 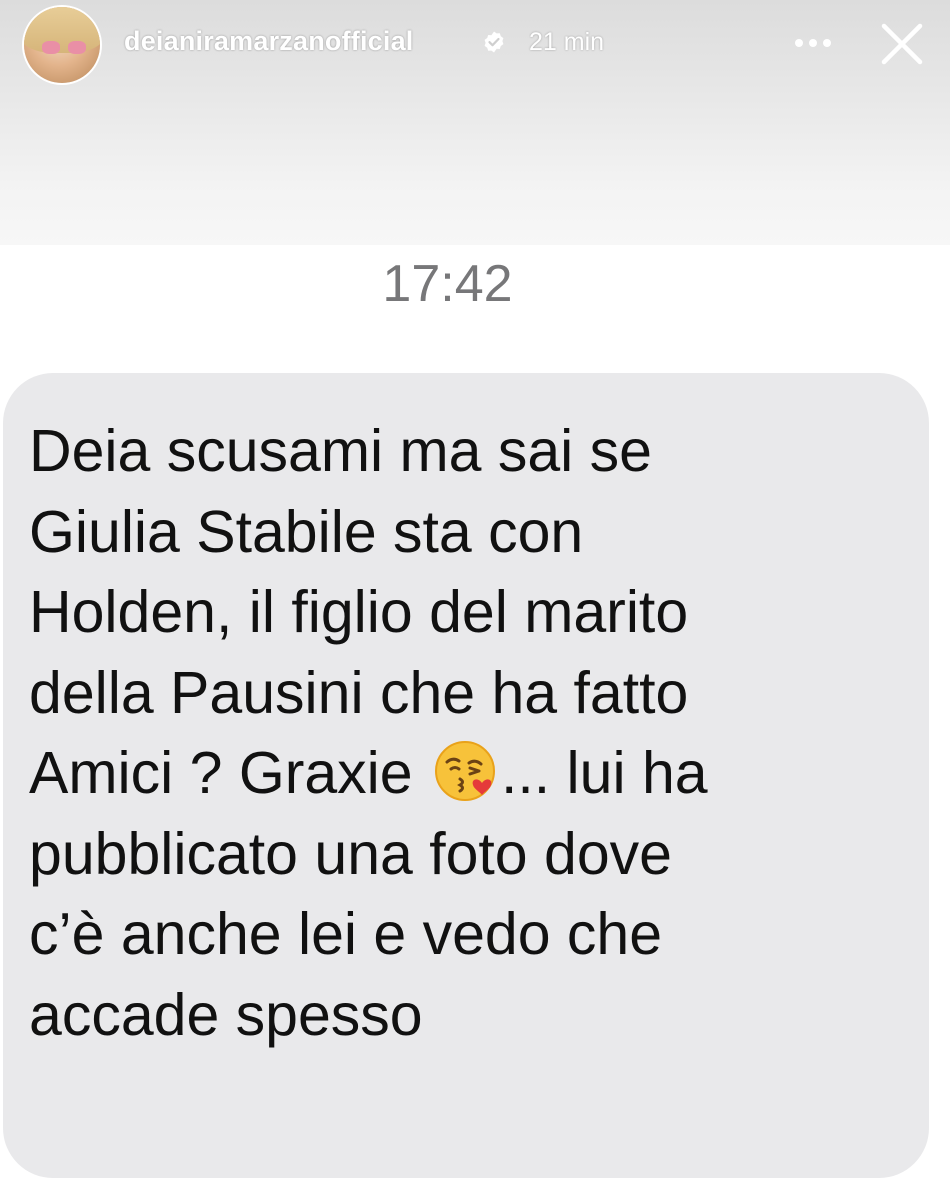 I want to click on profile-avatar, so click(x=62, y=45).